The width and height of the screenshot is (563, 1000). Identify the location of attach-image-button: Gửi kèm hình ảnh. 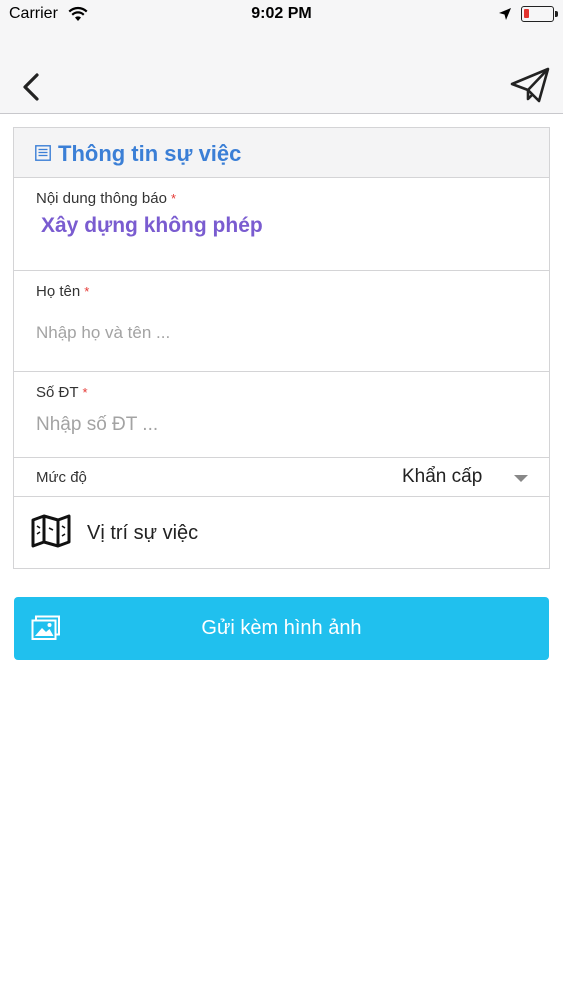
(281, 628).